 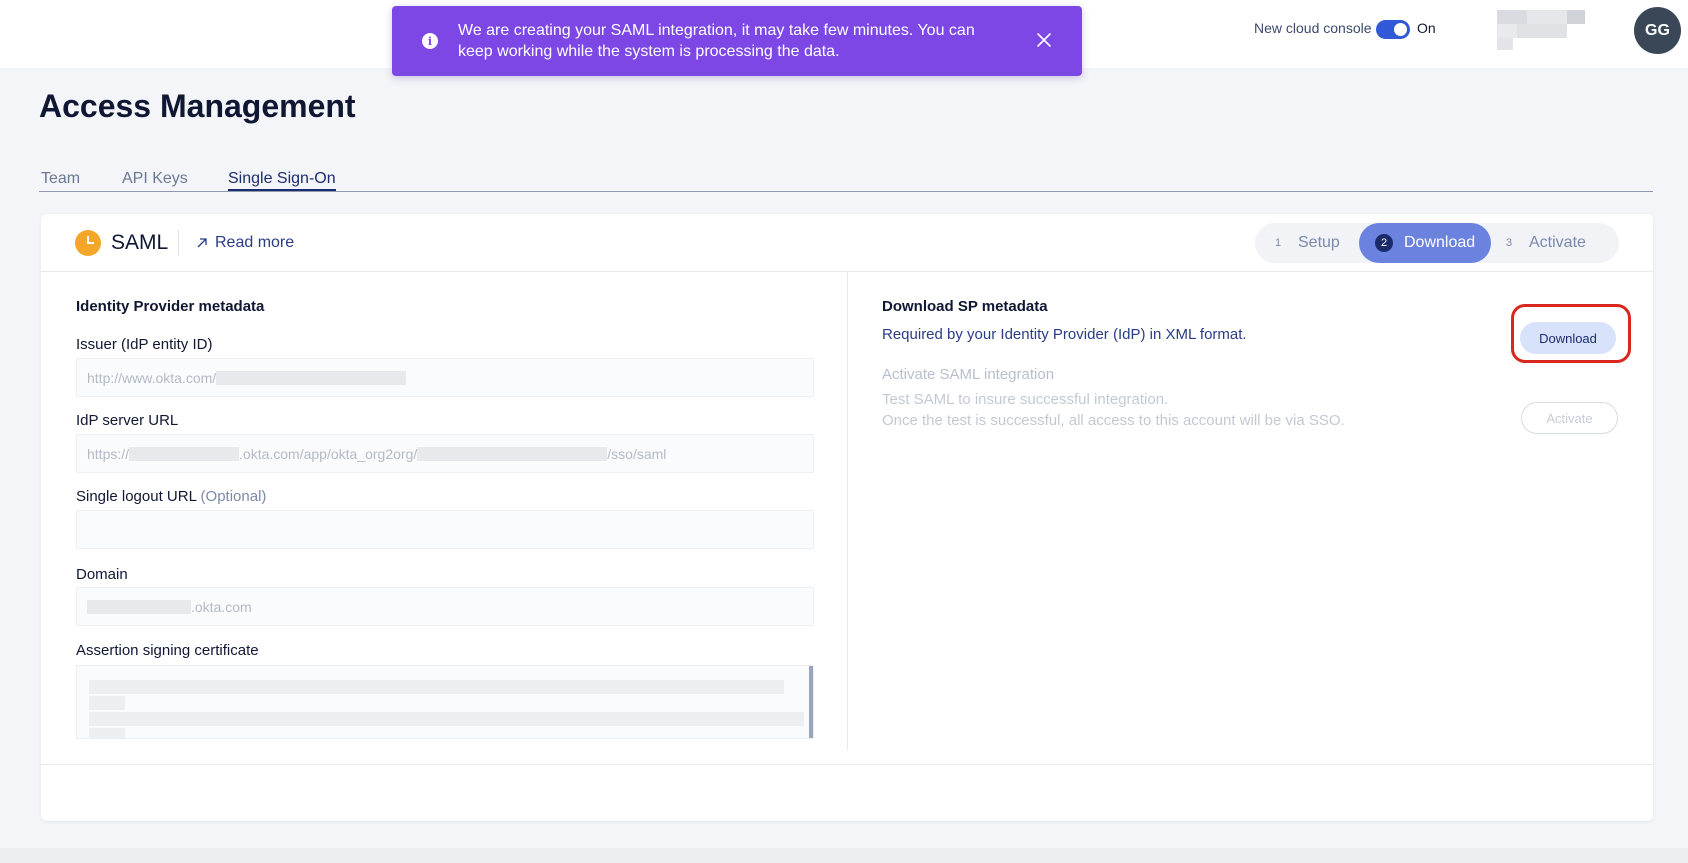 I want to click on single-logout-url-input, so click(x=445, y=529).